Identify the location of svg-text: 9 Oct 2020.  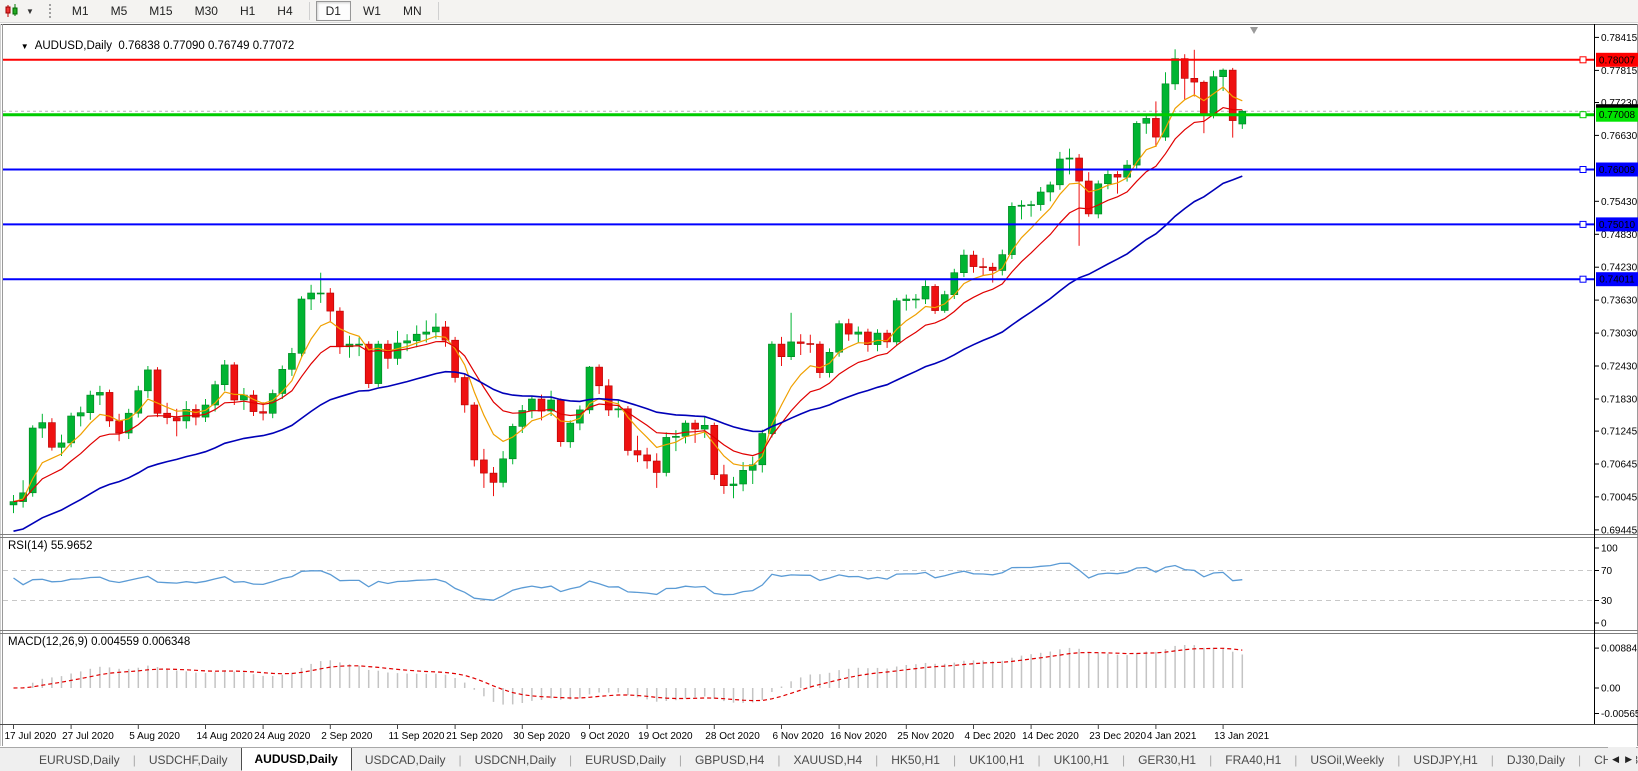
(605, 736).